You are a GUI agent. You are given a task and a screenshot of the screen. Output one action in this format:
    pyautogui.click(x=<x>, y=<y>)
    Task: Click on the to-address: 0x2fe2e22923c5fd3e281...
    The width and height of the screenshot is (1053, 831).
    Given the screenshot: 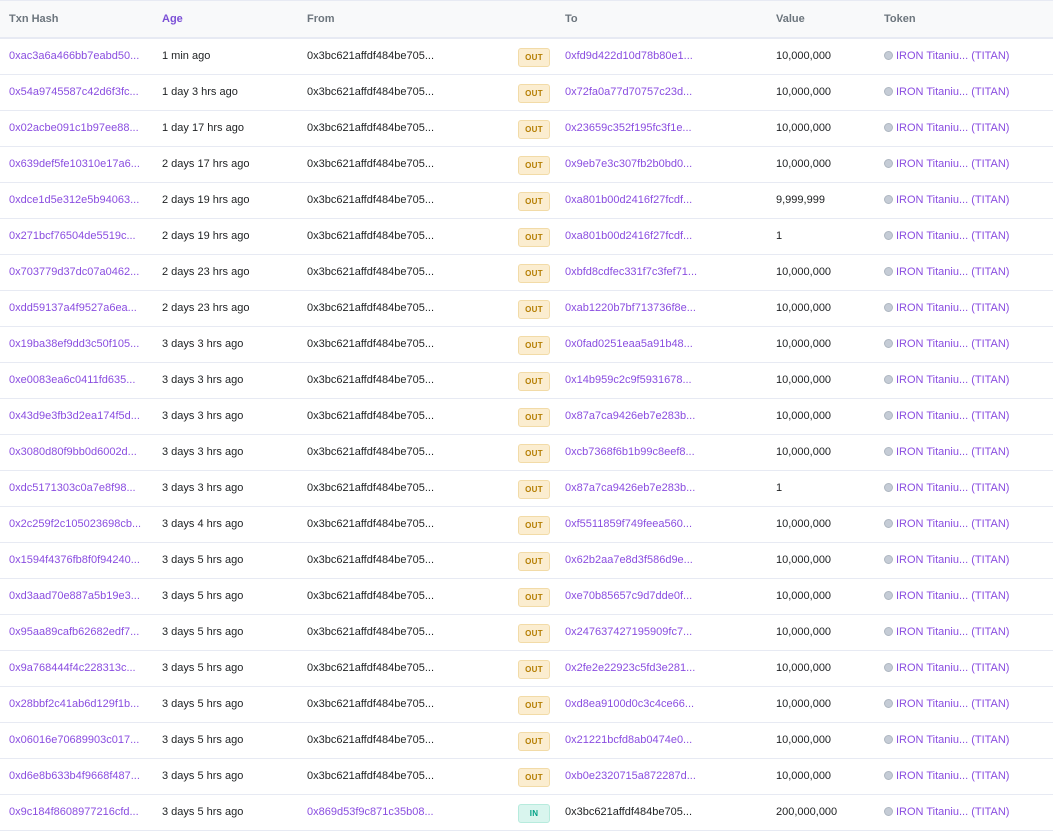 What is the action you would take?
    pyautogui.click(x=630, y=668)
    